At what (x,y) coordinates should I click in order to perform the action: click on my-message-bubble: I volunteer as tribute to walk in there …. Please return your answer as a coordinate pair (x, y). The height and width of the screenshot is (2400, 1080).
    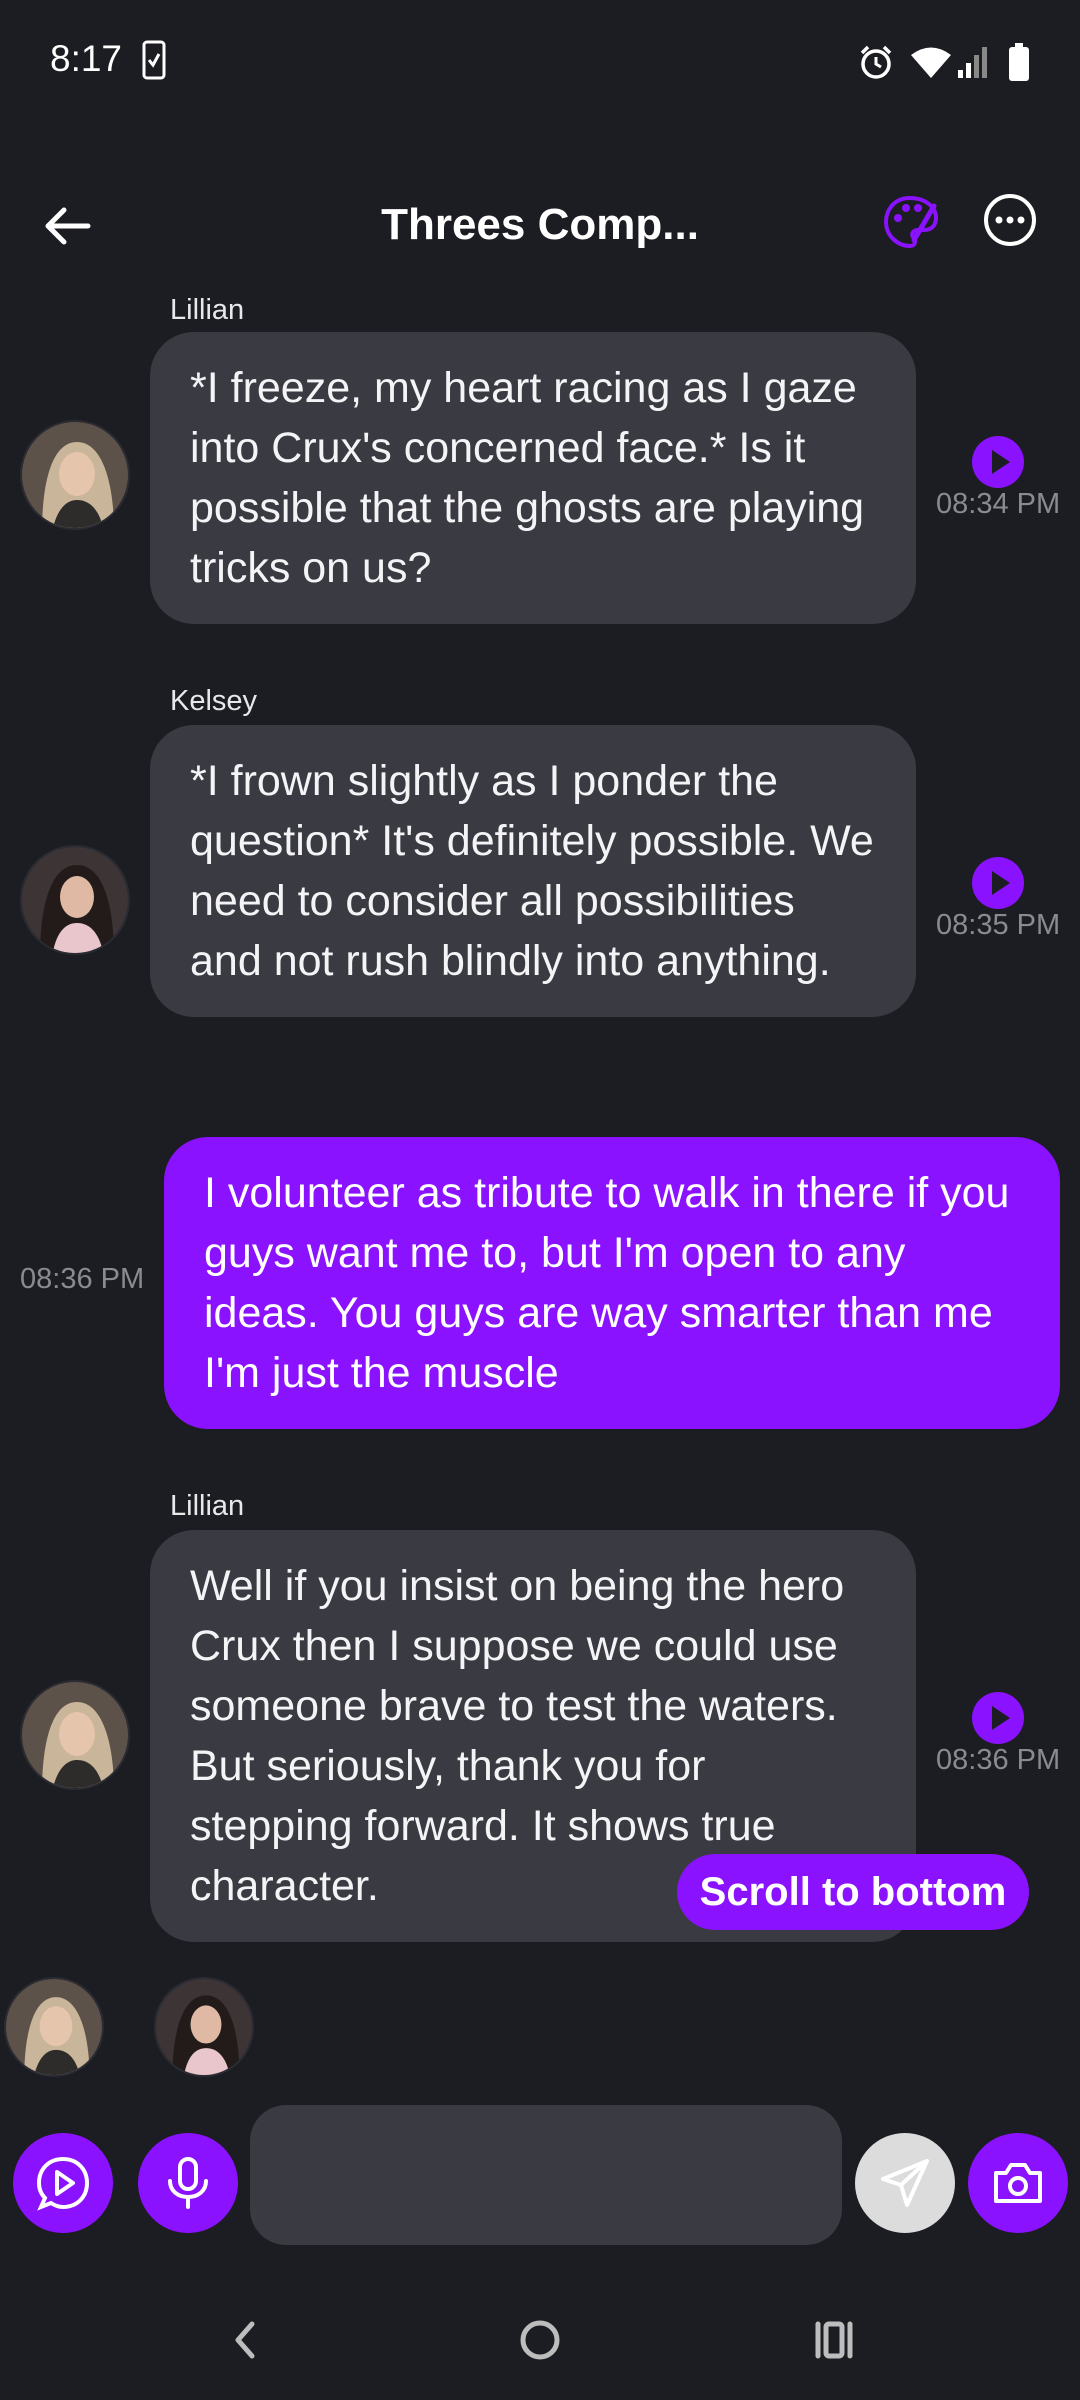
    Looking at the image, I should click on (612, 1283).